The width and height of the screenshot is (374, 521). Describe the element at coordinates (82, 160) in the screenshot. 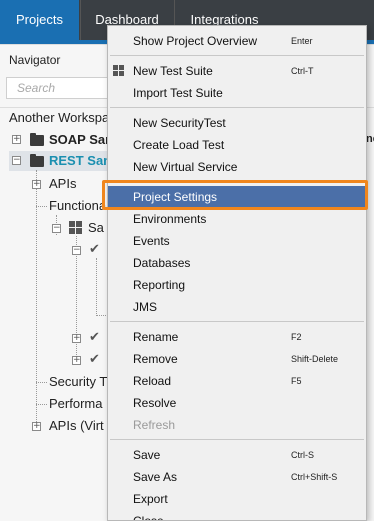

I see `tree-item-label: REST Sam` at that location.